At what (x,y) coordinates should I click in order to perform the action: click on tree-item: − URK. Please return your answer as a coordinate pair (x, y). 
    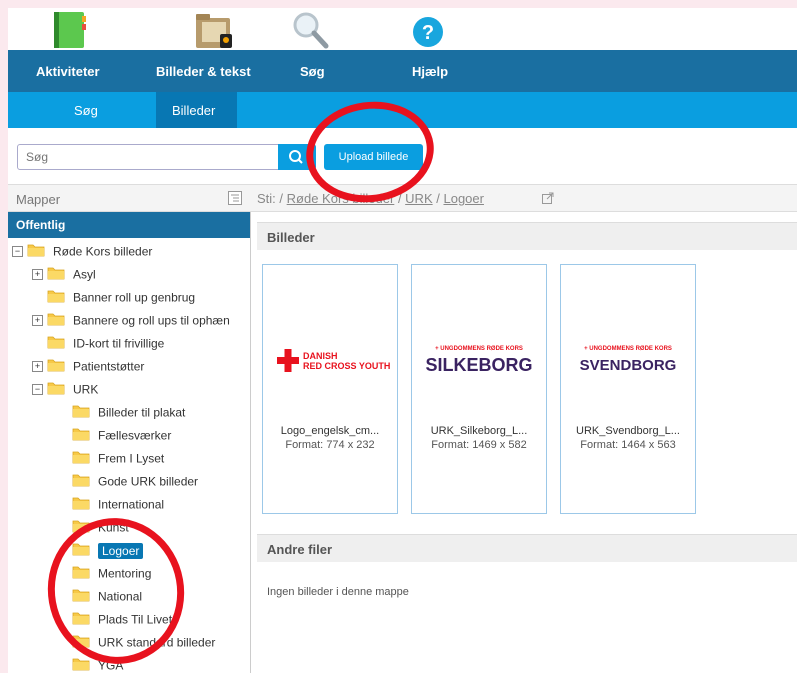
    Looking at the image, I should click on (65, 390).